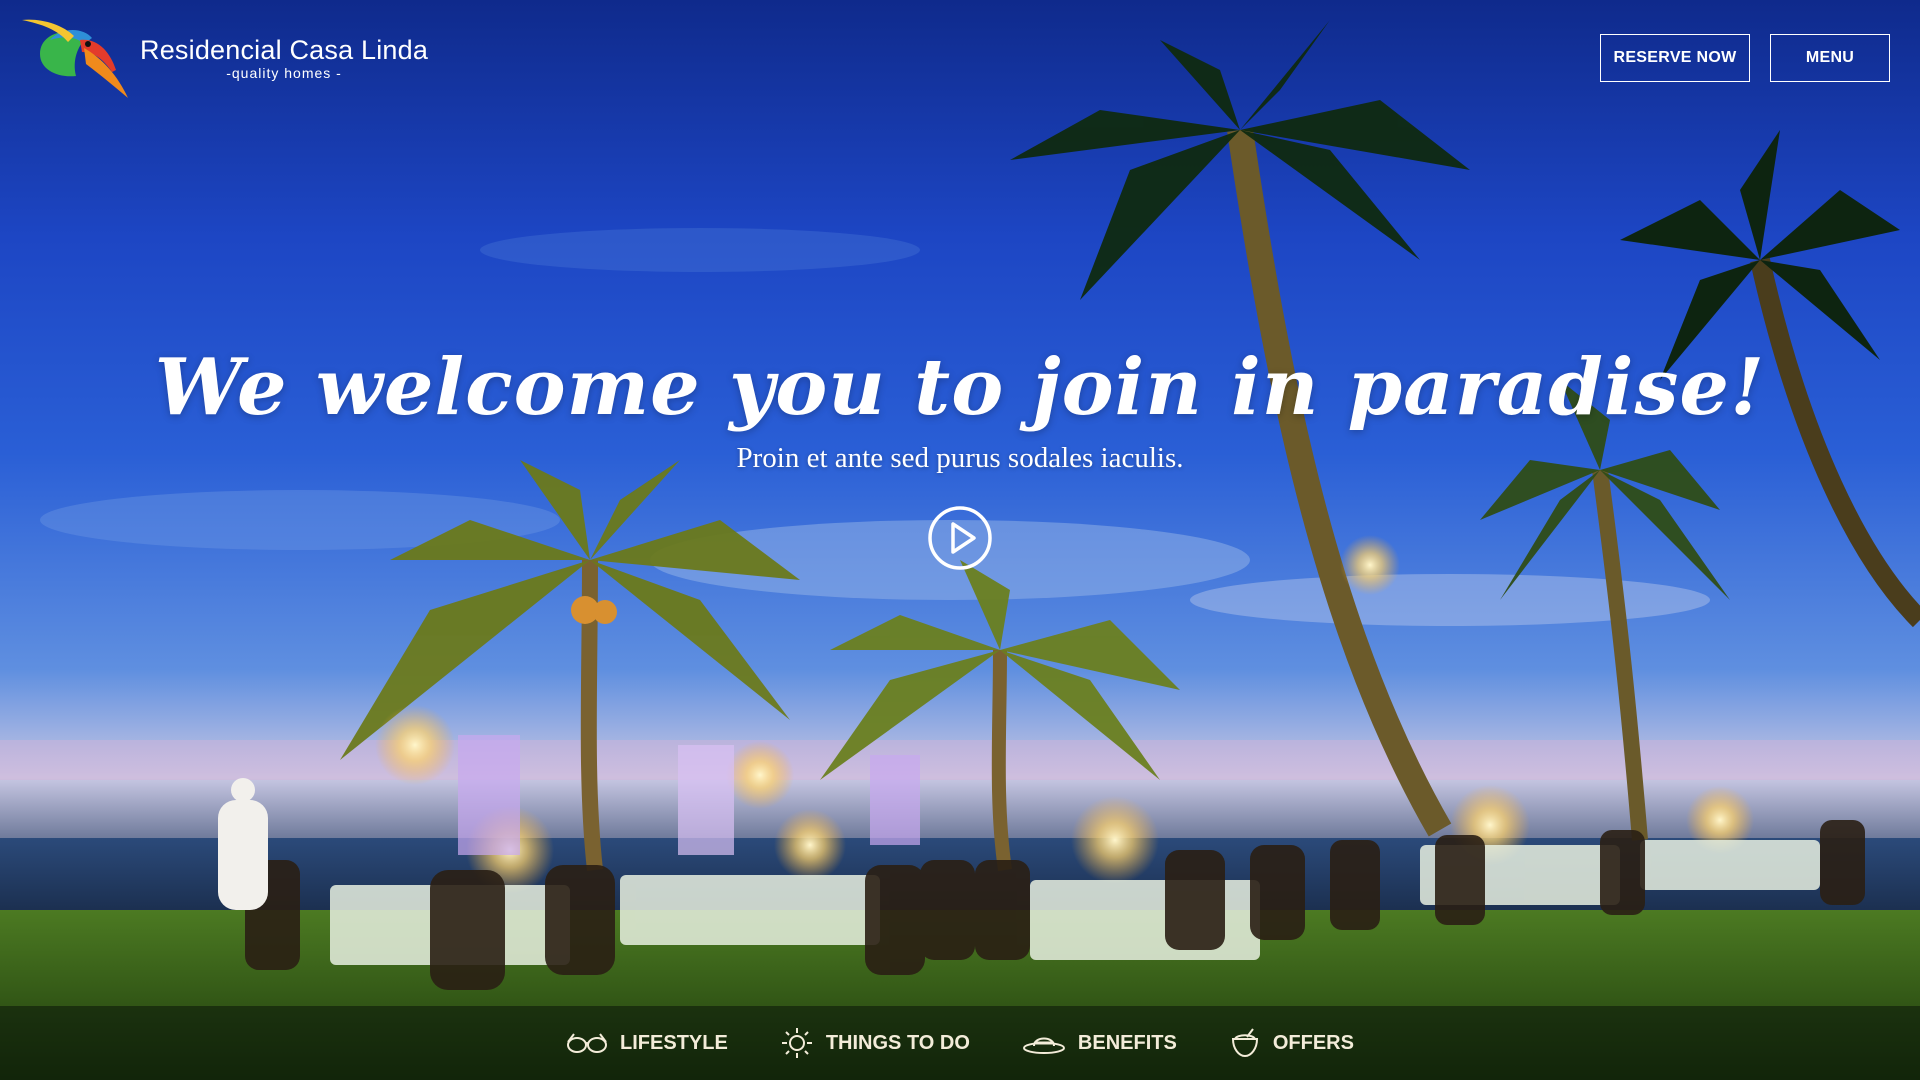  Describe the element at coordinates (960, 458) in the screenshot. I see `hero-subline: Proin et ante sed purus sodales iaculis.` at that location.